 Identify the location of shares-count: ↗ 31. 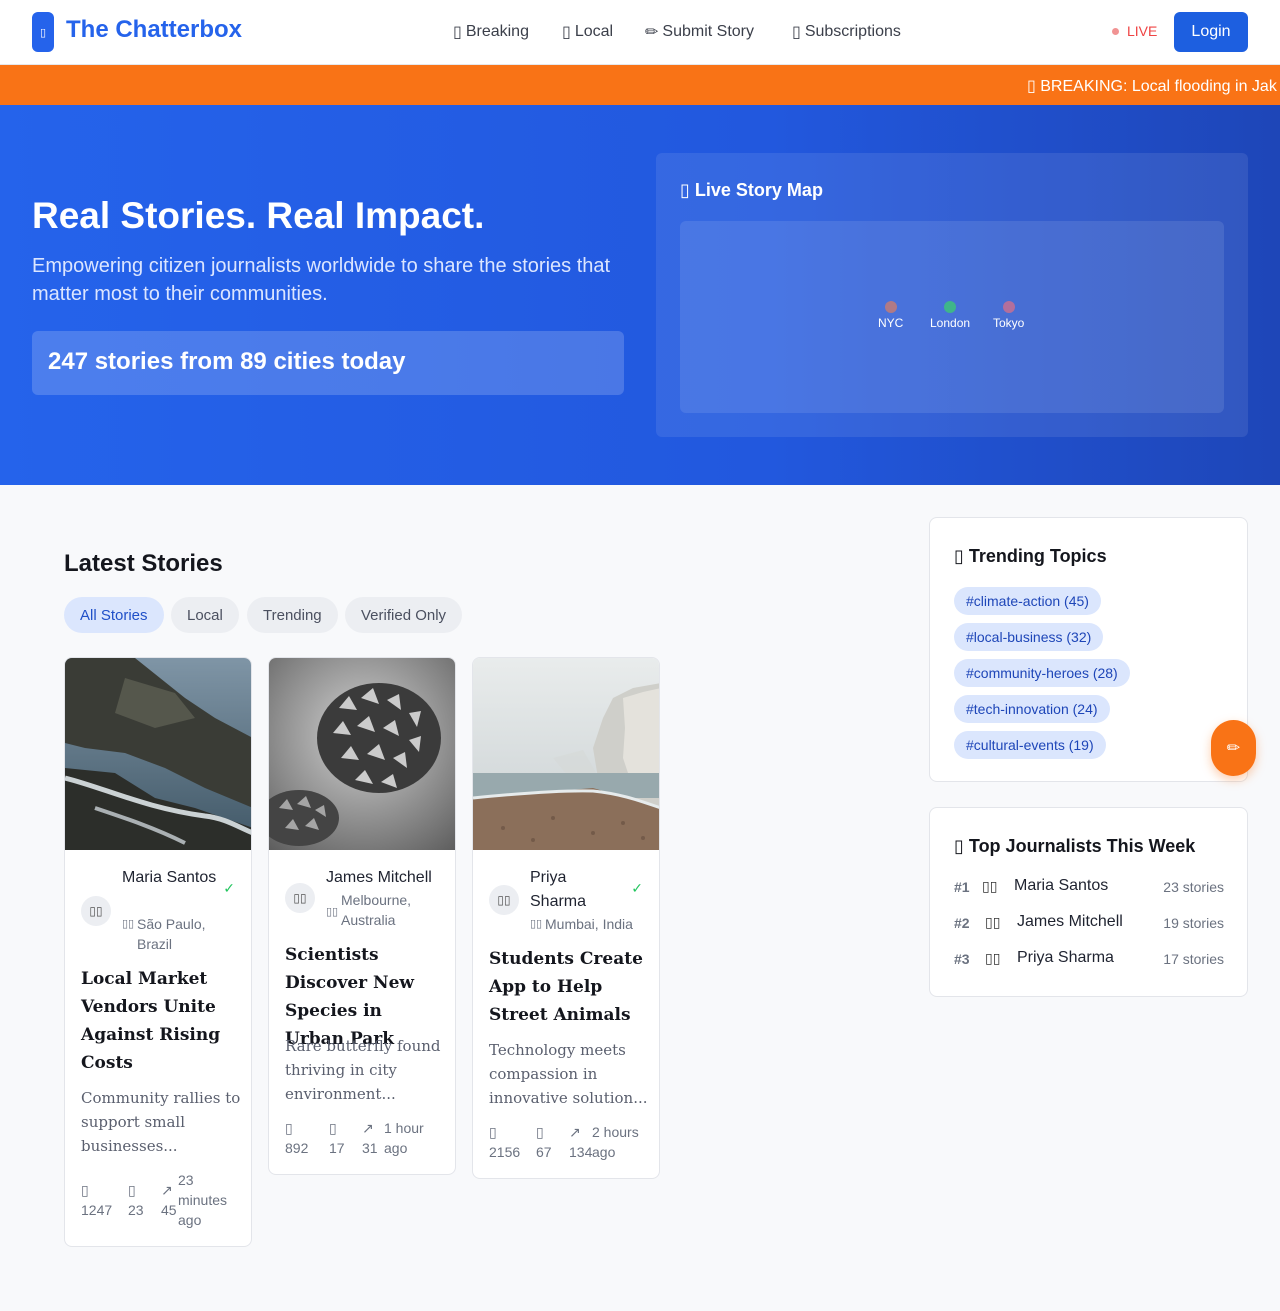
(372, 1138).